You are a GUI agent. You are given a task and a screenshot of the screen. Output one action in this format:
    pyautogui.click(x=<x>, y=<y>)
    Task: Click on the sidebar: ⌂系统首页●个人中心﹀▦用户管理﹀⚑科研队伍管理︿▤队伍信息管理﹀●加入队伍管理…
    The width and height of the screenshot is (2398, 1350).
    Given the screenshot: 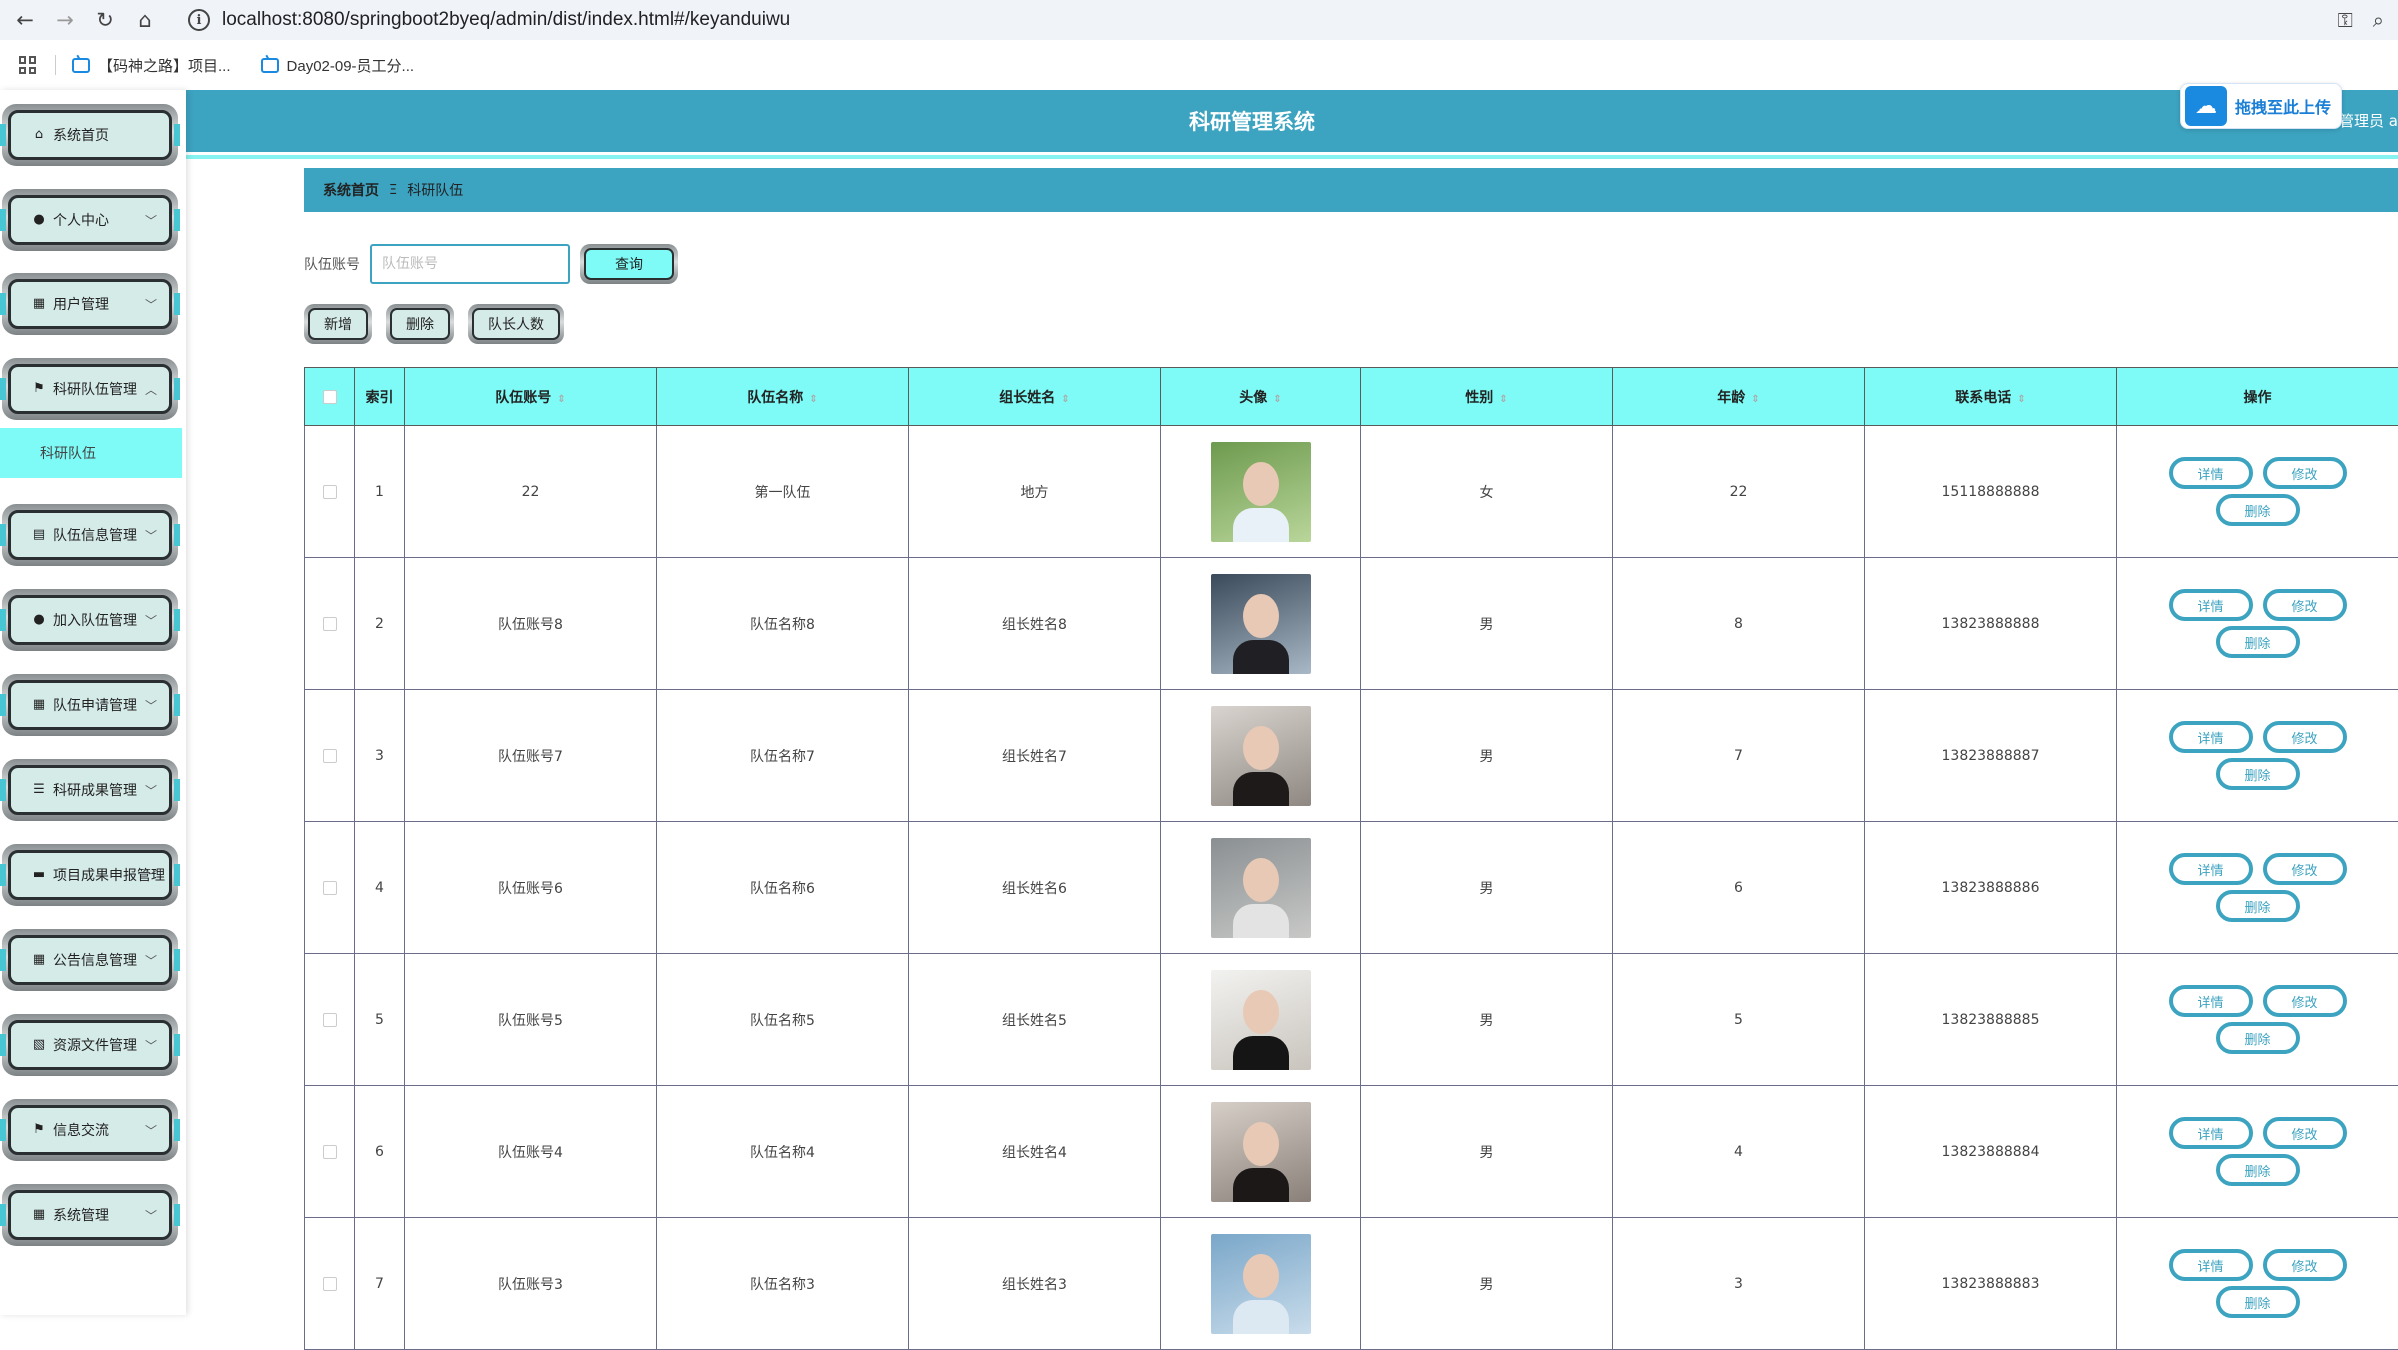 What is the action you would take?
    pyautogui.click(x=93, y=702)
    